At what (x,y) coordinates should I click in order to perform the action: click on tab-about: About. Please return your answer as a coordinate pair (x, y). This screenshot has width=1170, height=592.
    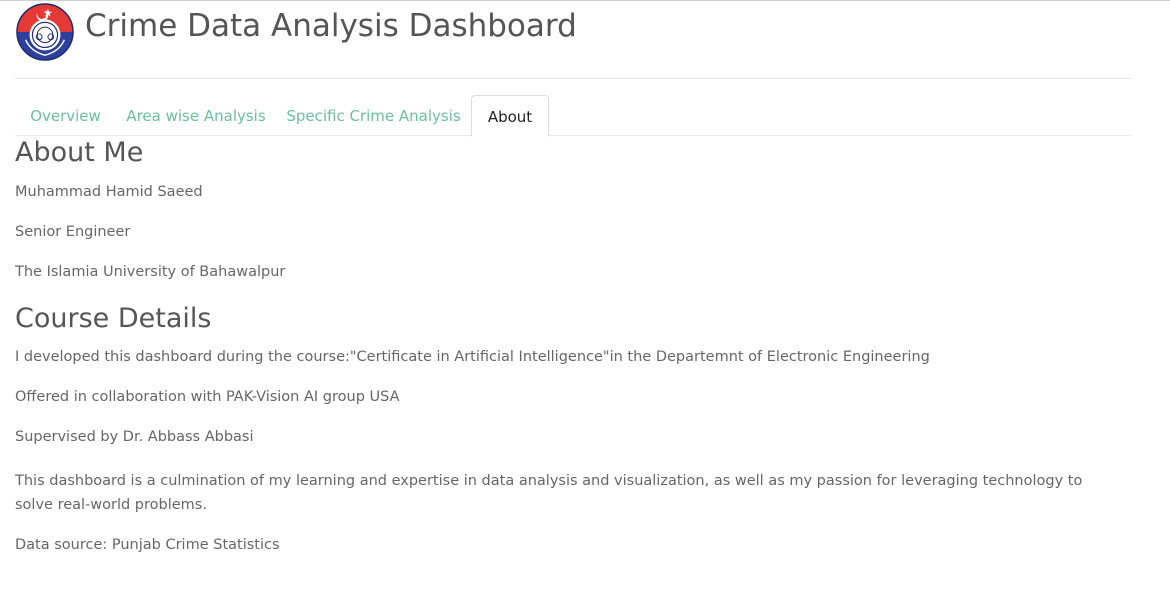
    Looking at the image, I should click on (510, 116).